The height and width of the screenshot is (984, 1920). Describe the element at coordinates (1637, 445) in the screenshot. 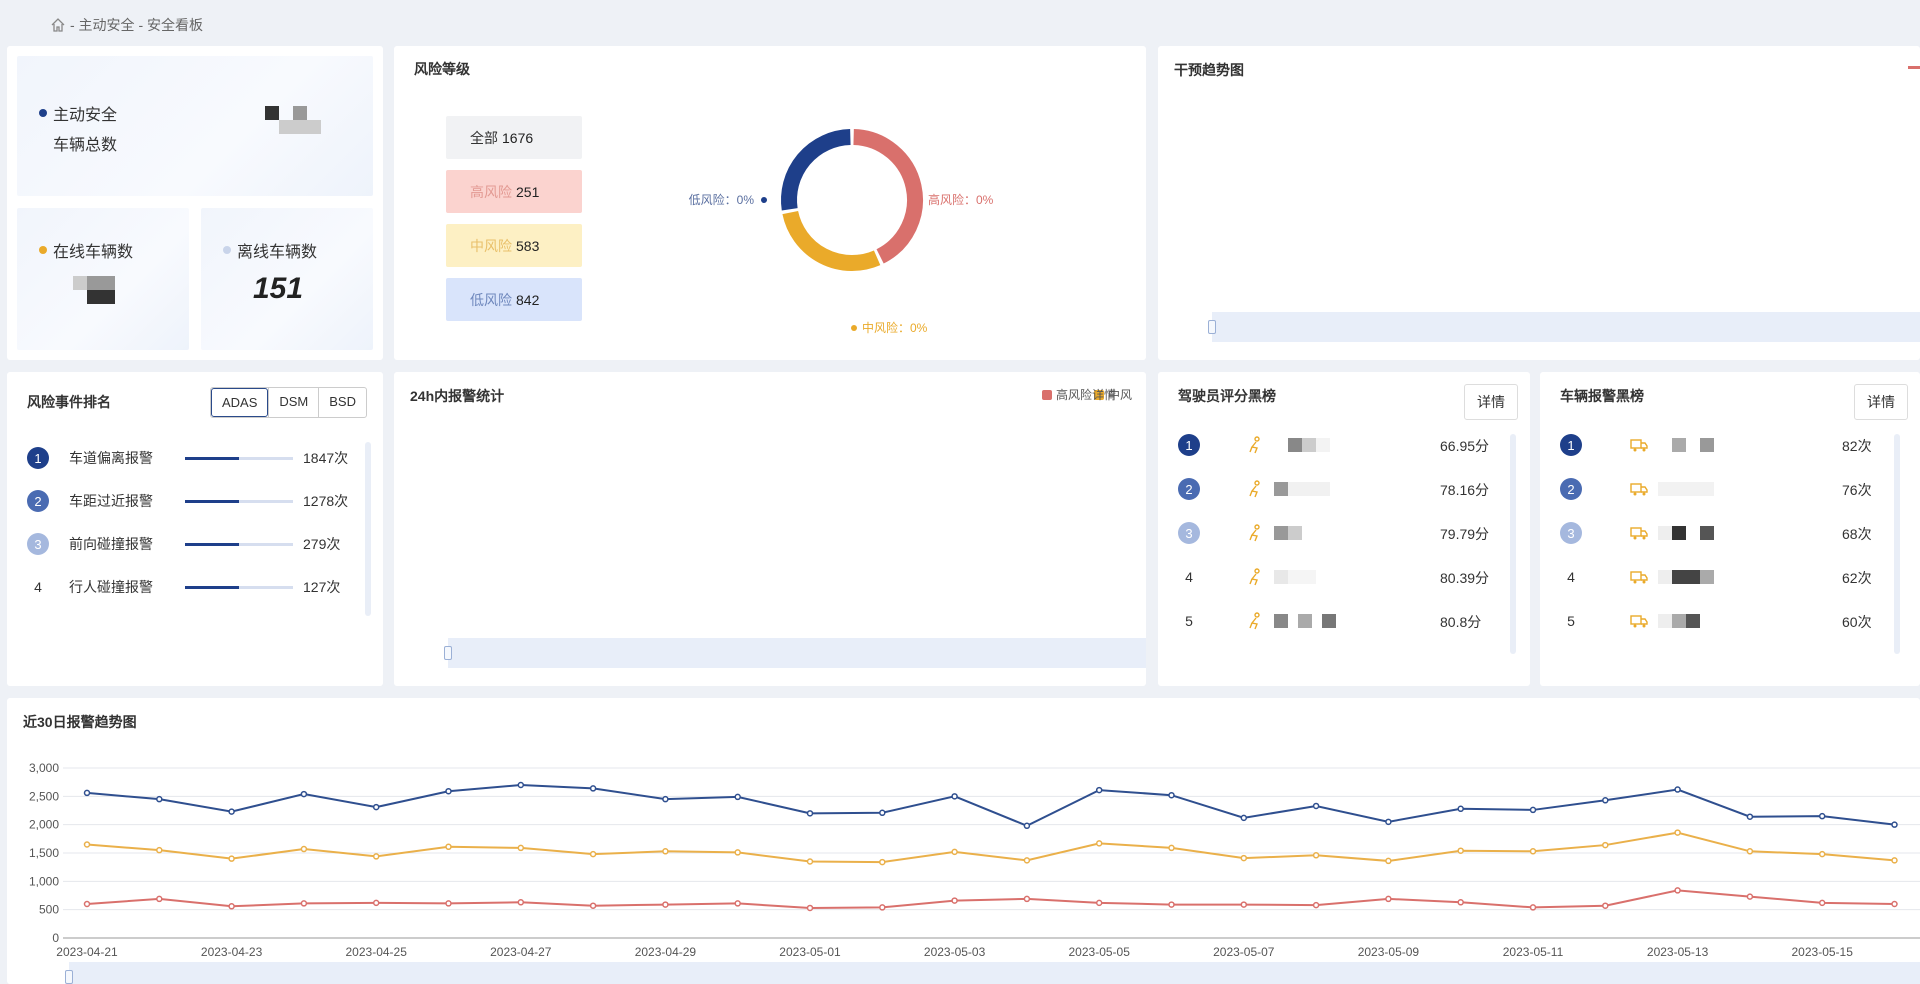

I see `vehicle-blacklist-row: 1` at that location.